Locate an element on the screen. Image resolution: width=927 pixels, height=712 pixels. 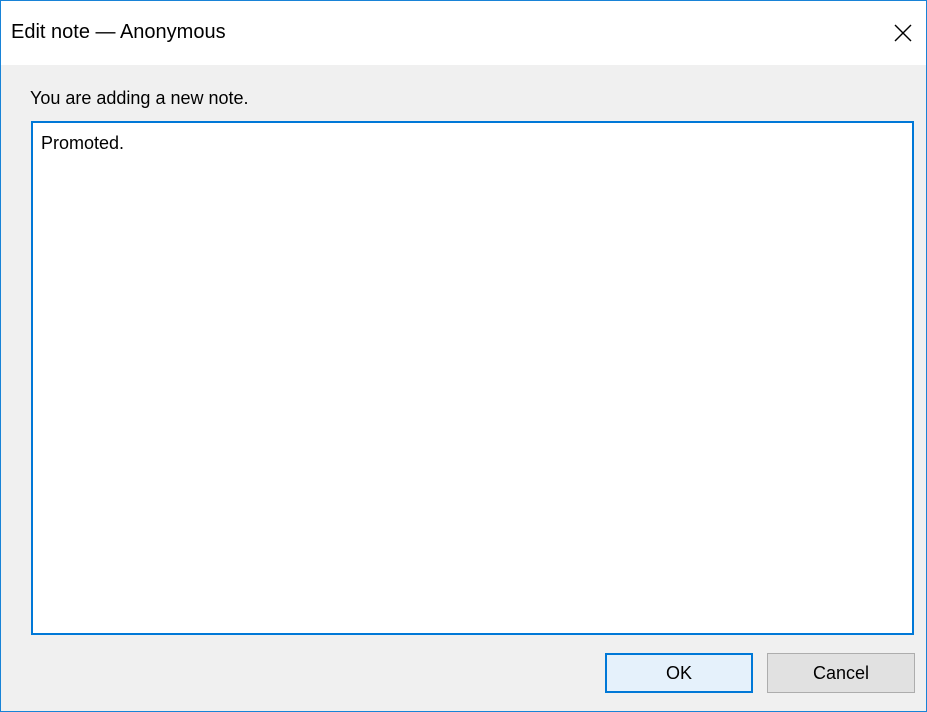
close-button is located at coordinates (903, 33).